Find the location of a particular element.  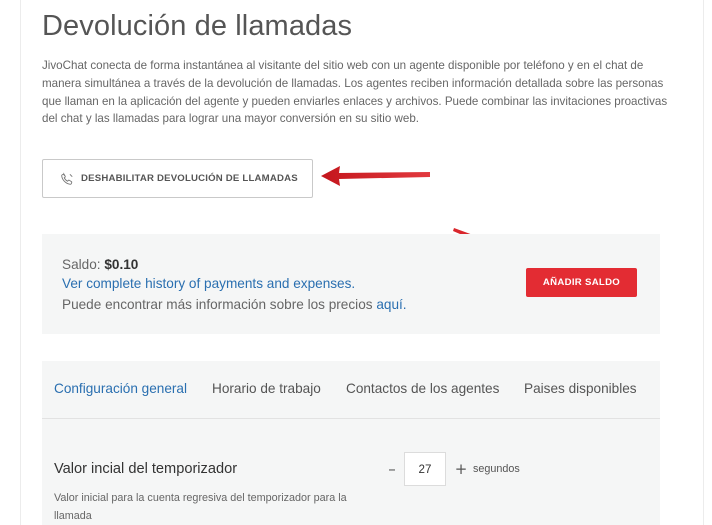

timer-setting-label: Valor incial del temporizador is located at coordinates (146, 469).